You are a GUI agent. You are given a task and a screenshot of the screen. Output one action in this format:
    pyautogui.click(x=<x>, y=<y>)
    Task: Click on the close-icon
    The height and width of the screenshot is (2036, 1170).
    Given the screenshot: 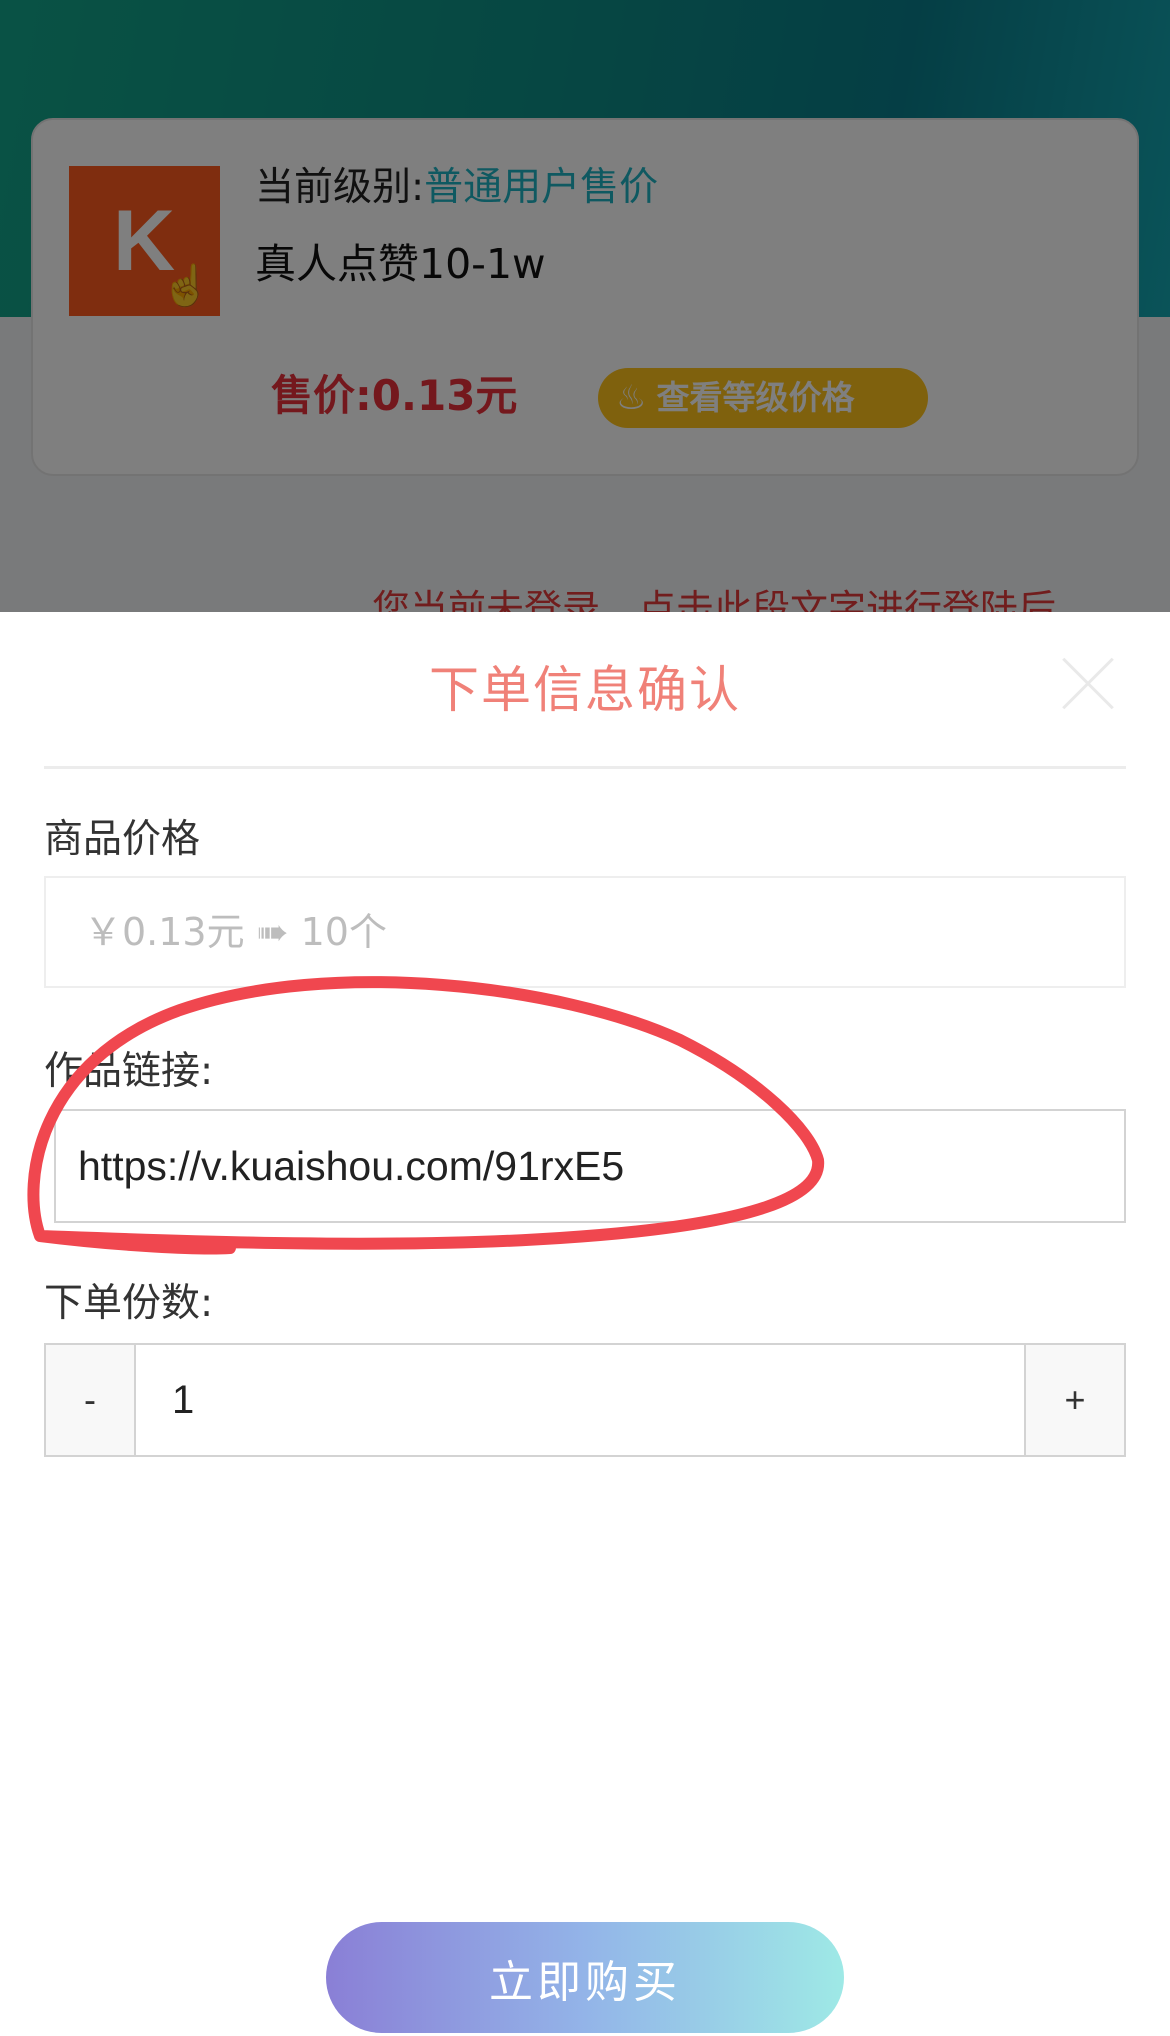 What is the action you would take?
    pyautogui.click(x=1087, y=683)
    